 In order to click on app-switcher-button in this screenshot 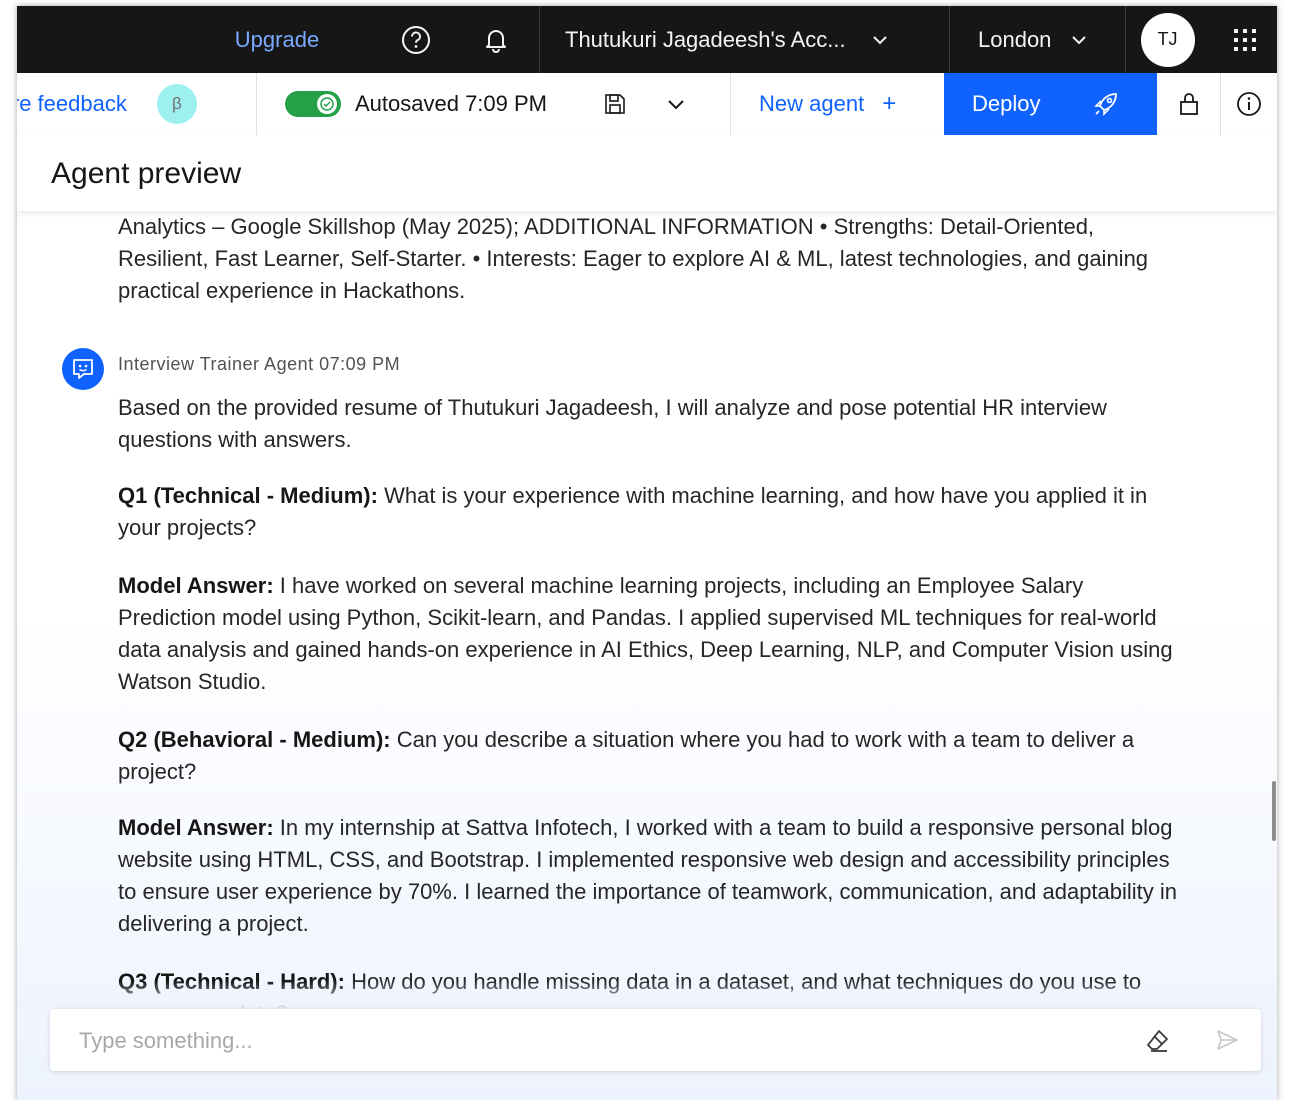, I will do `click(1245, 39)`.